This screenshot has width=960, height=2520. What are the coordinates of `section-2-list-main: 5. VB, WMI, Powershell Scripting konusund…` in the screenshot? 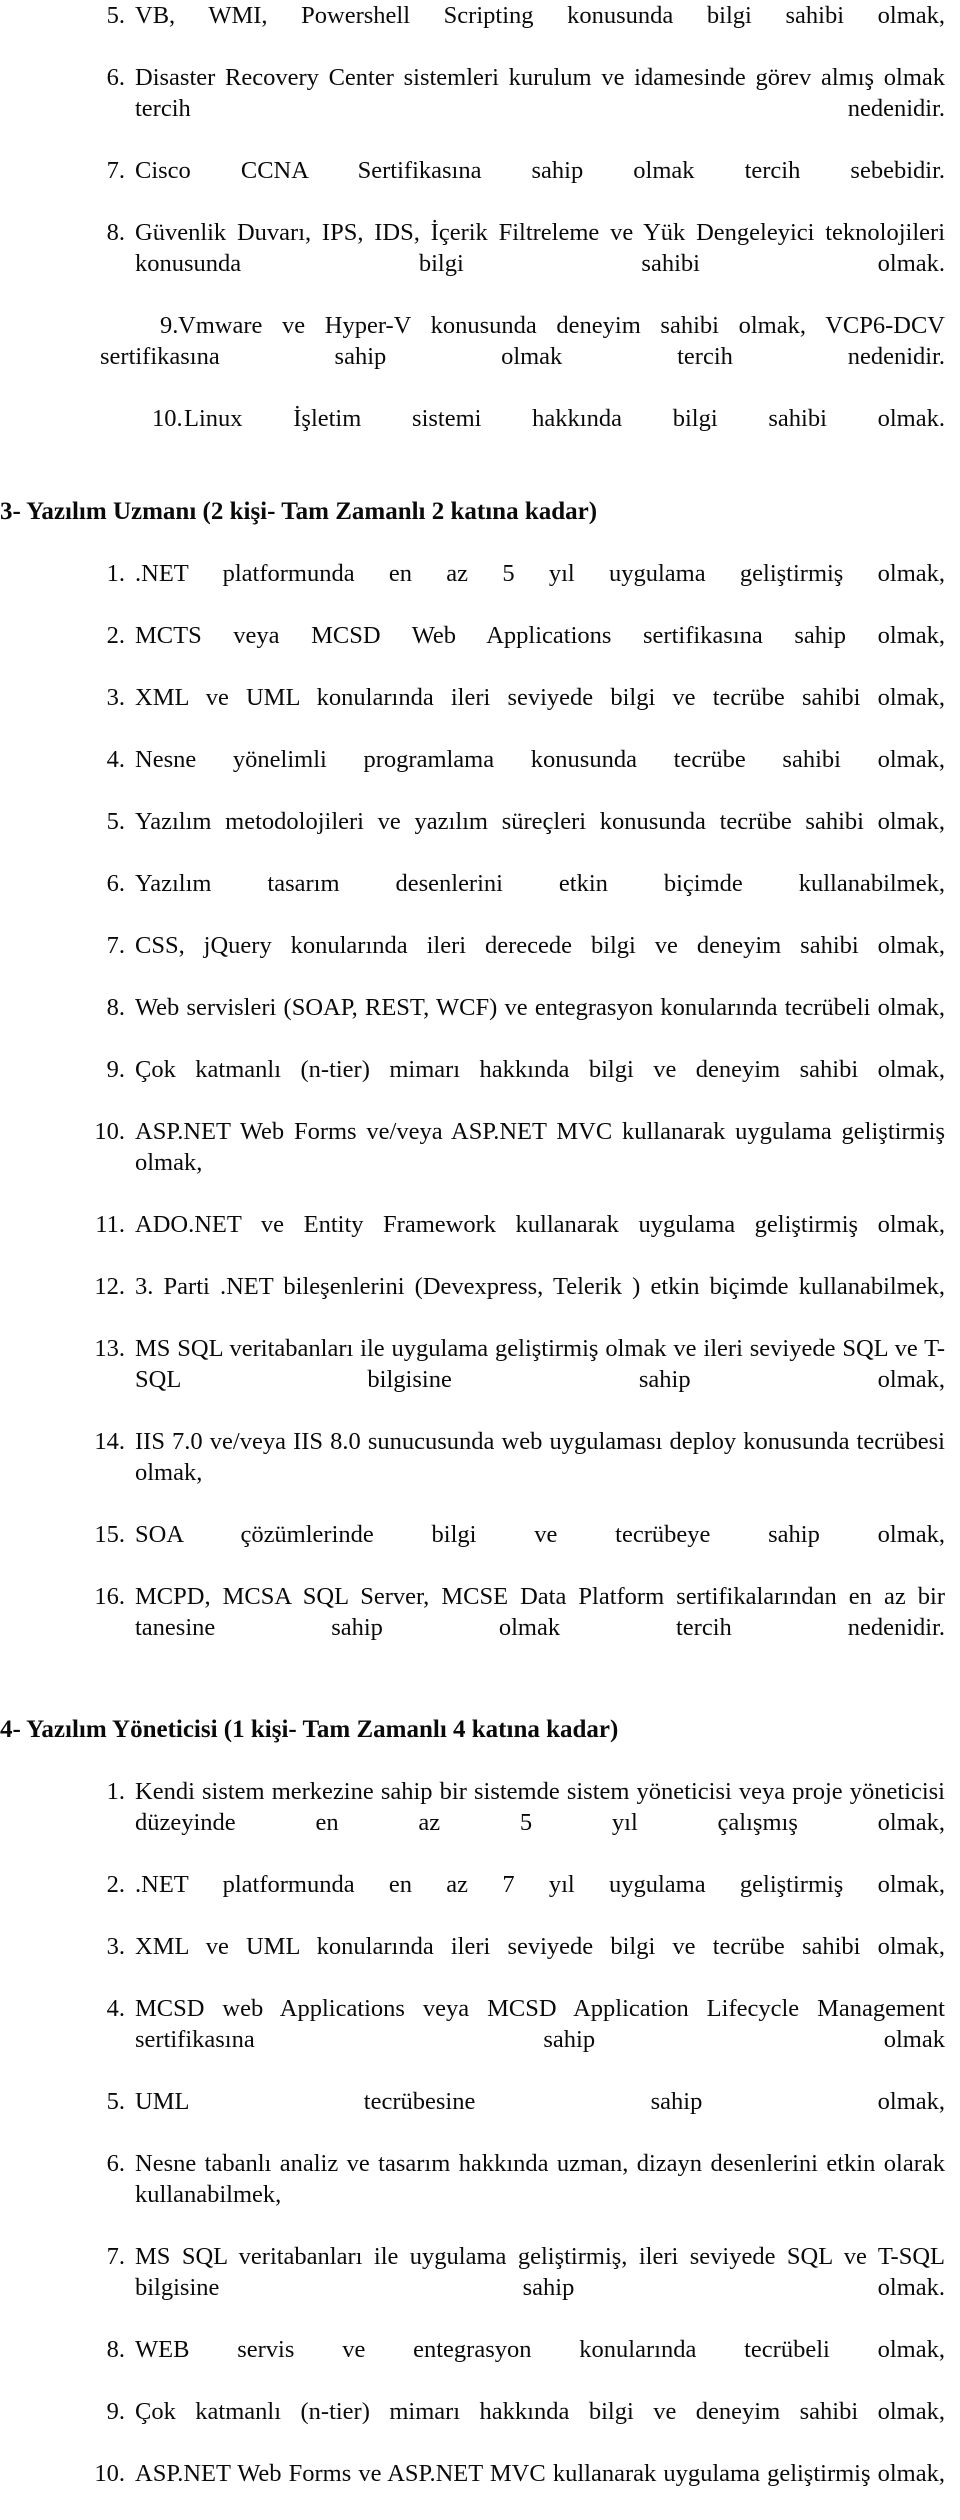 It's located at (480, 155).